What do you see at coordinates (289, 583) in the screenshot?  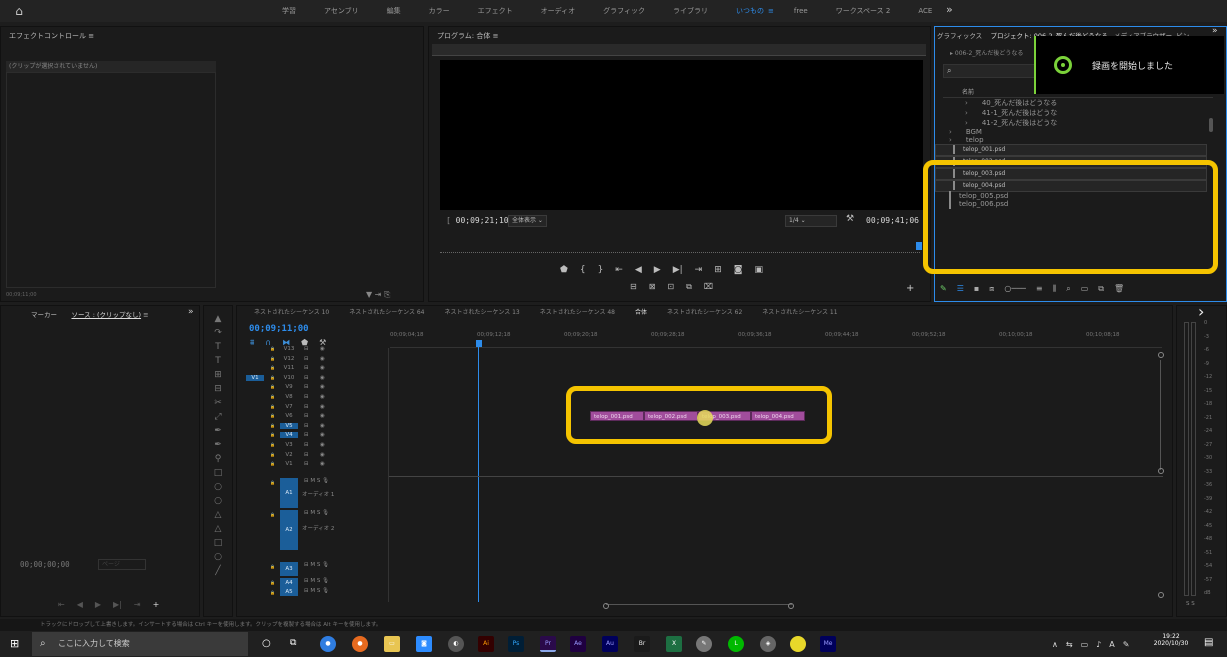 I see `track-label: A4` at bounding box center [289, 583].